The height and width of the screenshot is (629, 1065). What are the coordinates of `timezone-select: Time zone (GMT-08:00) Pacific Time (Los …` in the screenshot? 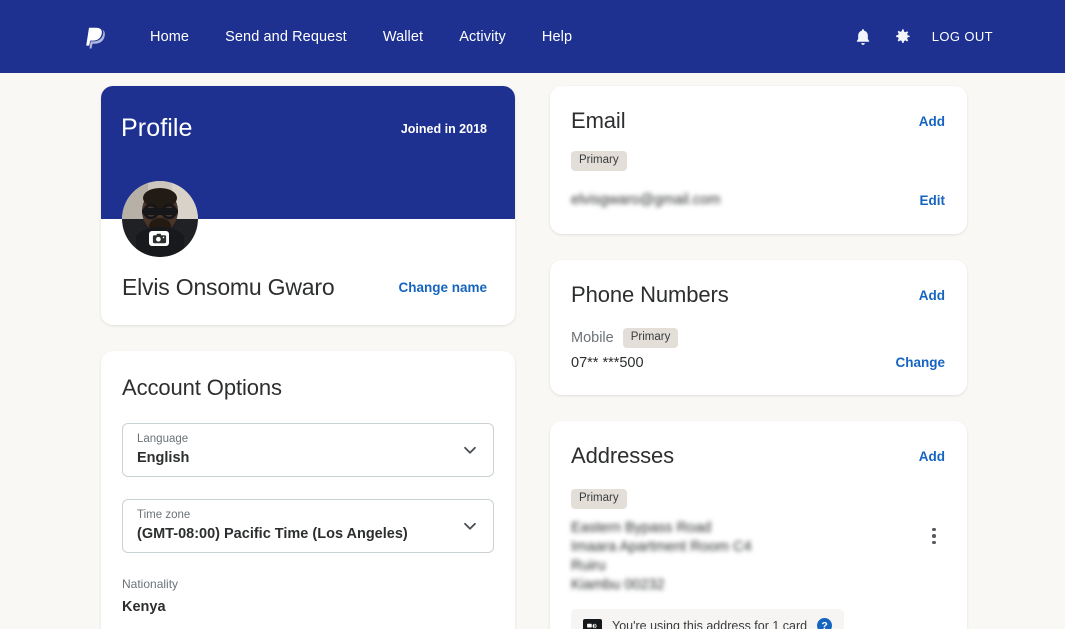 It's located at (308, 526).